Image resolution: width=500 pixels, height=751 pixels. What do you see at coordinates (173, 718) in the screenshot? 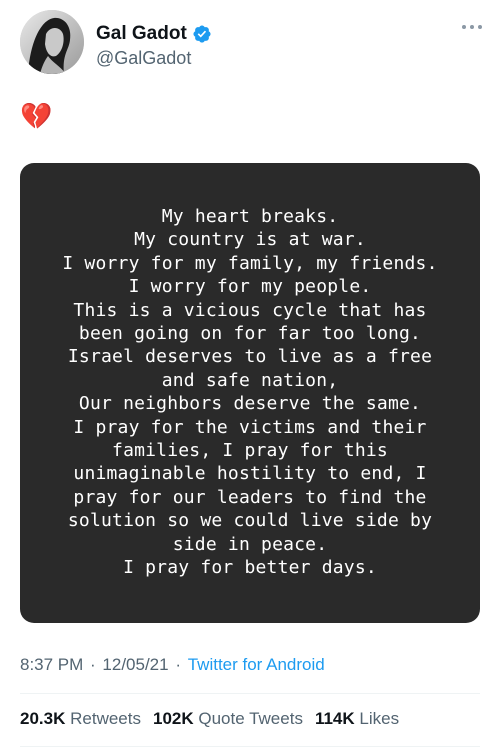
I see `quote-tweets-count: 102K` at bounding box center [173, 718].